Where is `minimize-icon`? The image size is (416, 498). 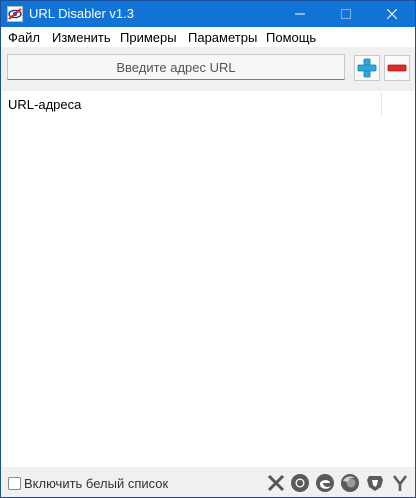 minimize-icon is located at coordinates (300, 14).